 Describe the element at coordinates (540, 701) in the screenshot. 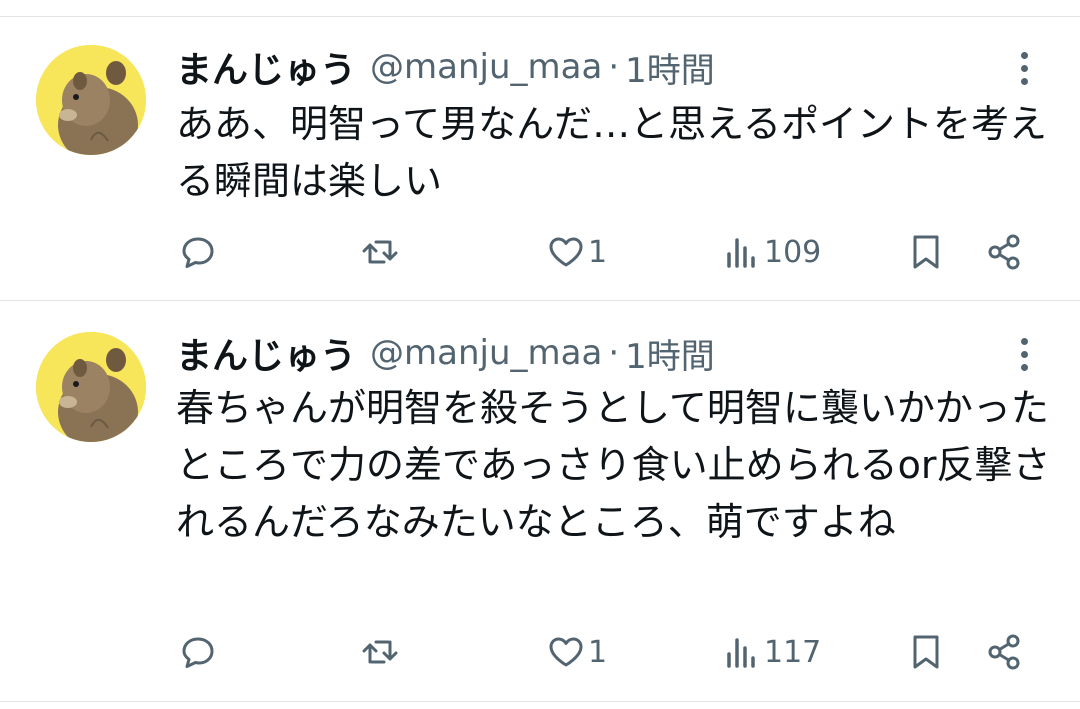

I see `bottom-divider` at that location.